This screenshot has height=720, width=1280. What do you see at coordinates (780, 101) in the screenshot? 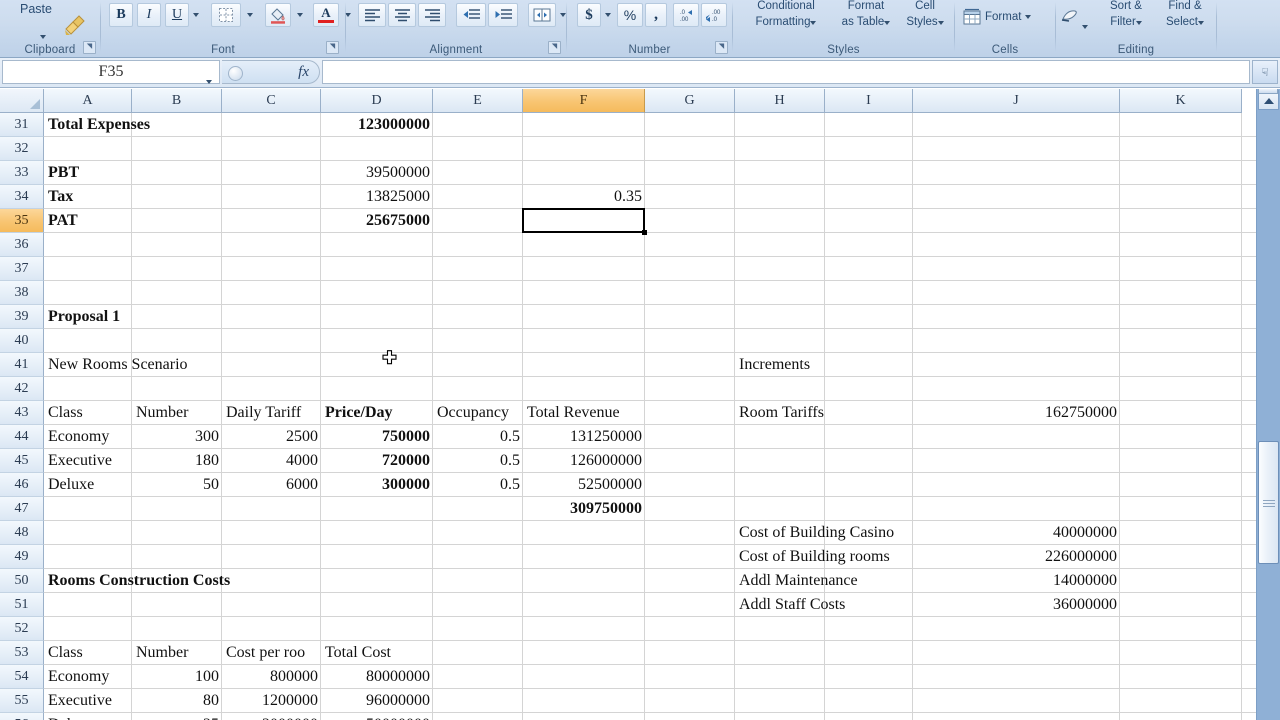
I see `column-header-h: H` at bounding box center [780, 101].